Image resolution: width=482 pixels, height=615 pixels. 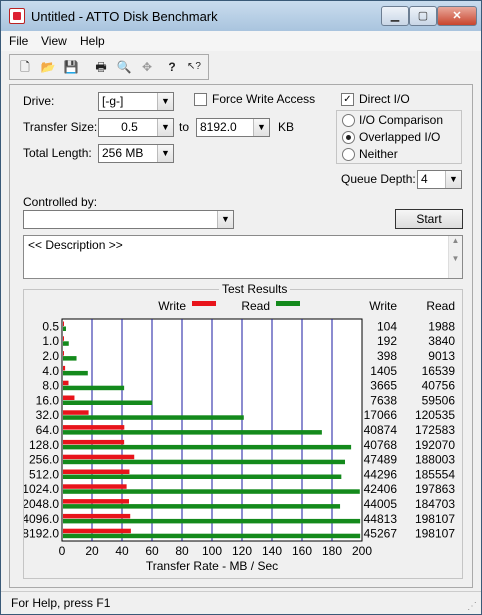 I want to click on direct-io-label: Direct I/O, so click(x=384, y=99).